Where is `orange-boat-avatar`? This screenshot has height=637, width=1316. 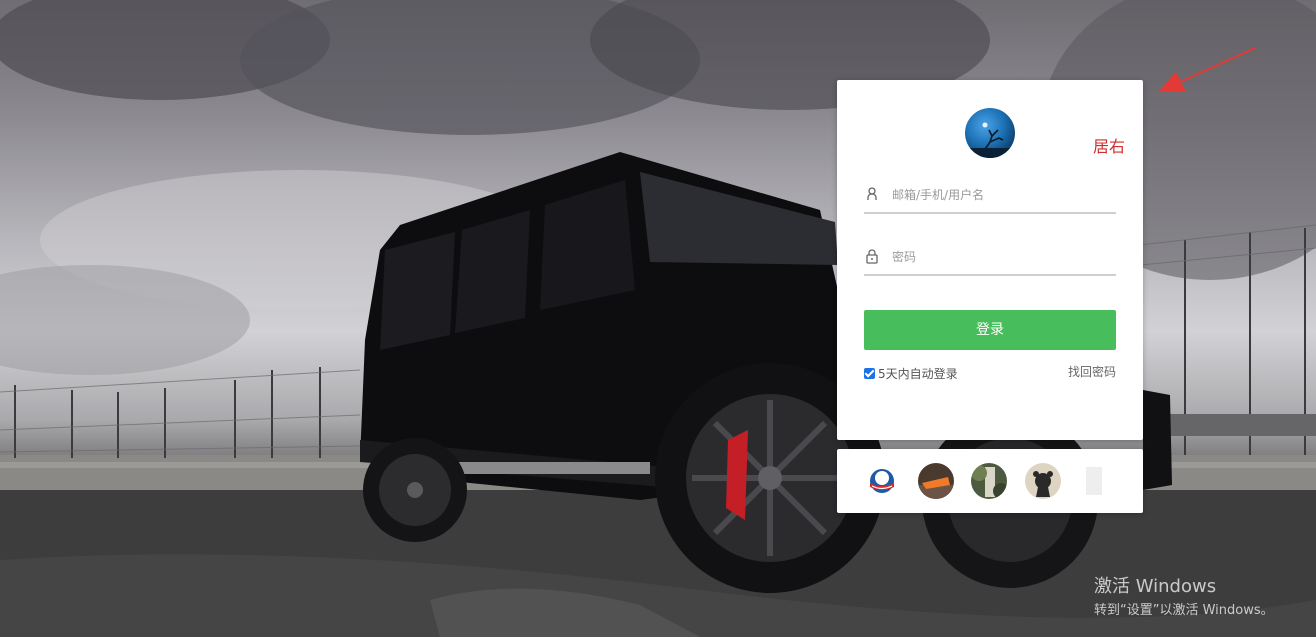 orange-boat-avatar is located at coordinates (936, 481).